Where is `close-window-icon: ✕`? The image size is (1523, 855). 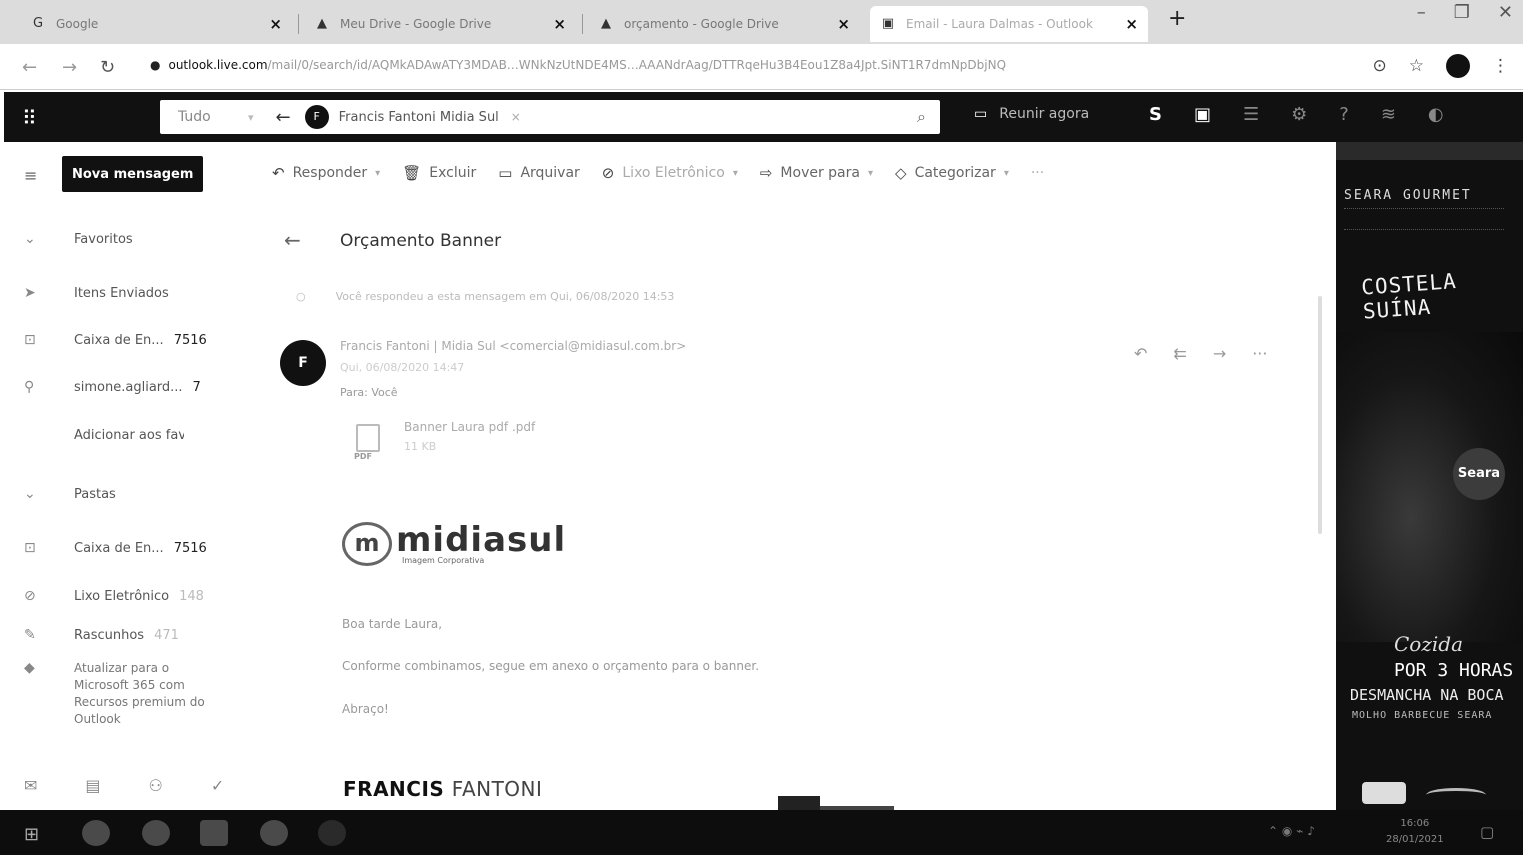 close-window-icon: ✕ is located at coordinates (1505, 12).